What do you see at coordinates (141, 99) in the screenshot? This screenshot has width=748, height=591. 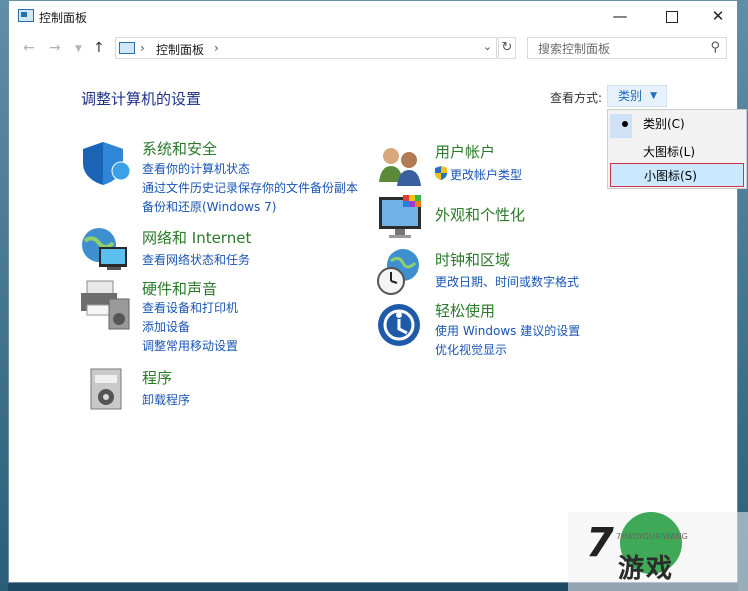 I see `page-title: 调整计算机的设置` at bounding box center [141, 99].